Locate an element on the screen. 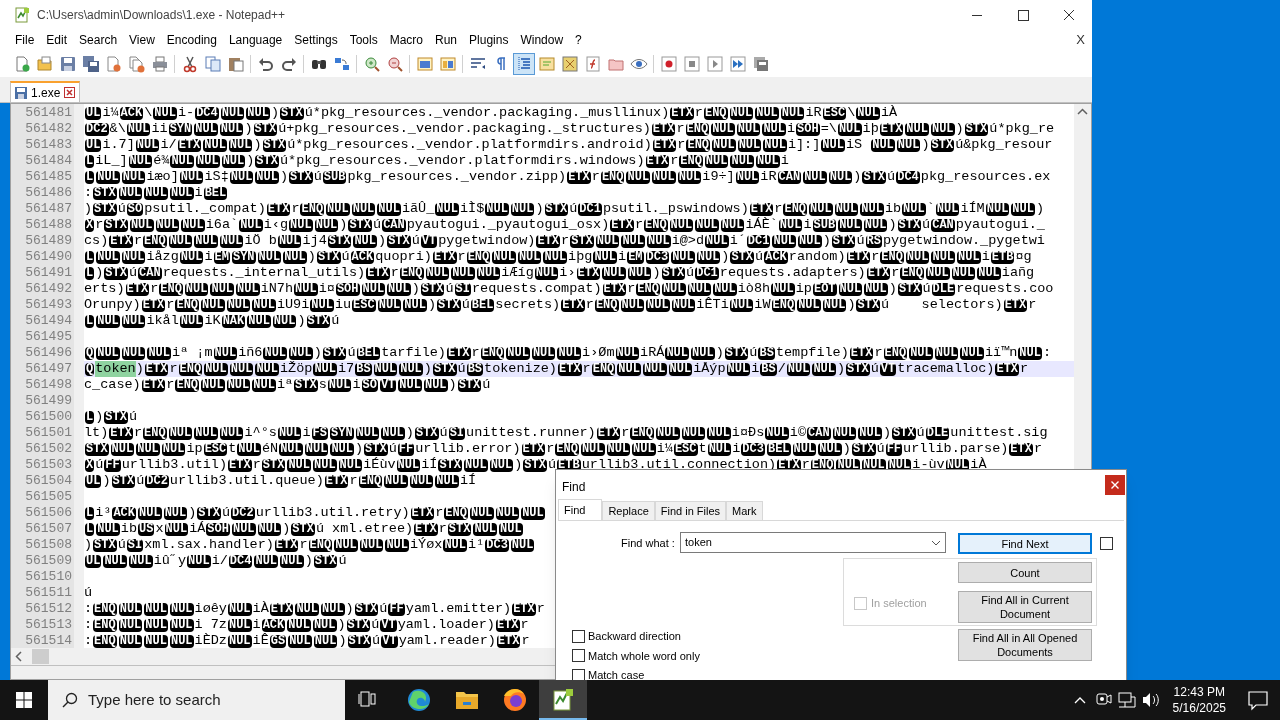 The image size is (1280, 720). line-number: 561481 is located at coordinates (48, 113).